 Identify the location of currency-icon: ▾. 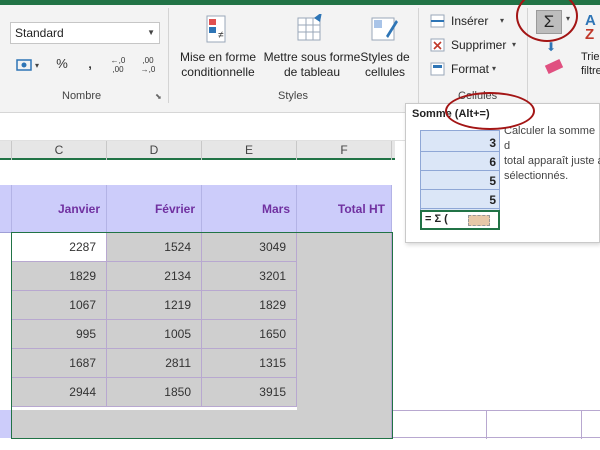
(27, 65).